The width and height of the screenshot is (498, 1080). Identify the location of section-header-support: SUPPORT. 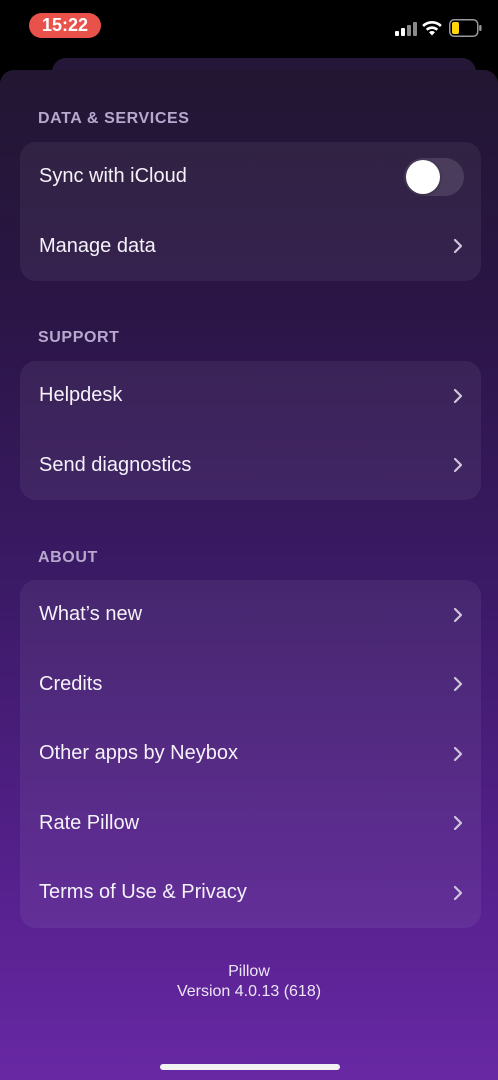
(79, 337).